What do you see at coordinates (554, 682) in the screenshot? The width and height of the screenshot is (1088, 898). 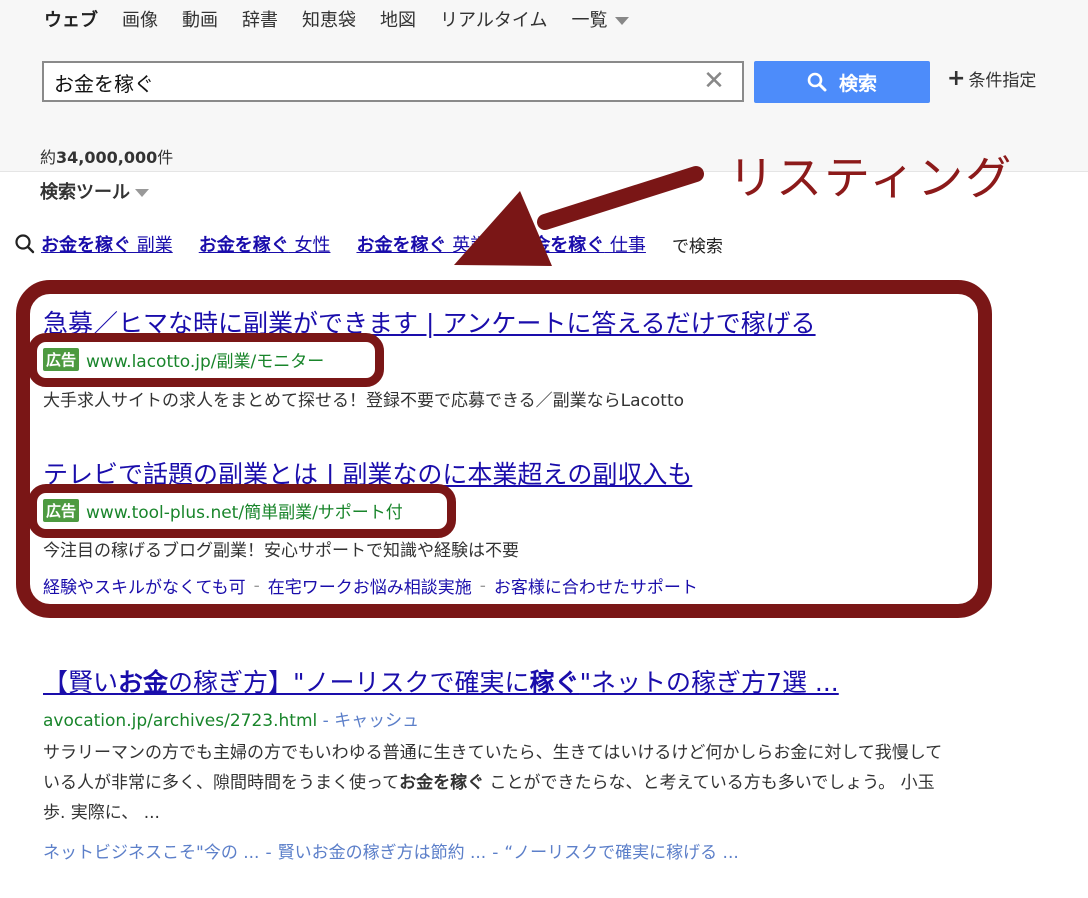 I see `title-part-bold: 稼ぐ` at bounding box center [554, 682].